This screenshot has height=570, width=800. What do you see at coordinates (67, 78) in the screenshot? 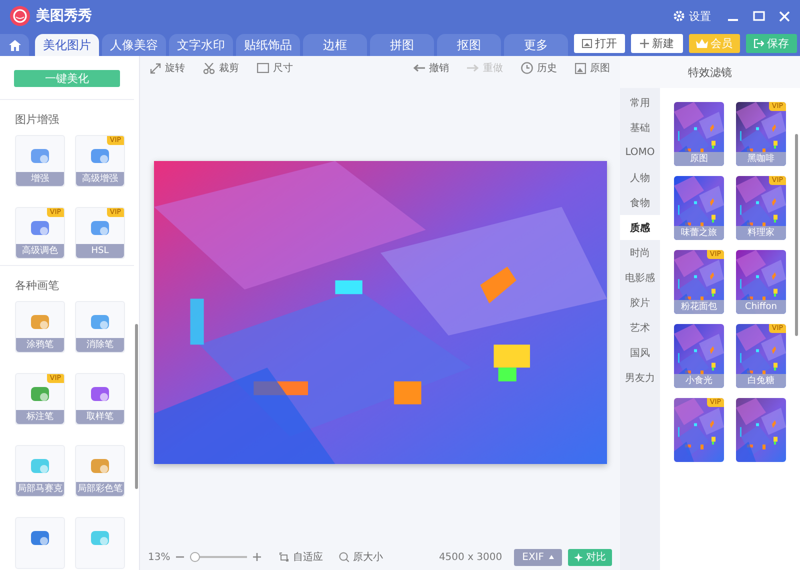
I see `one-click-button: 一键美化` at bounding box center [67, 78].